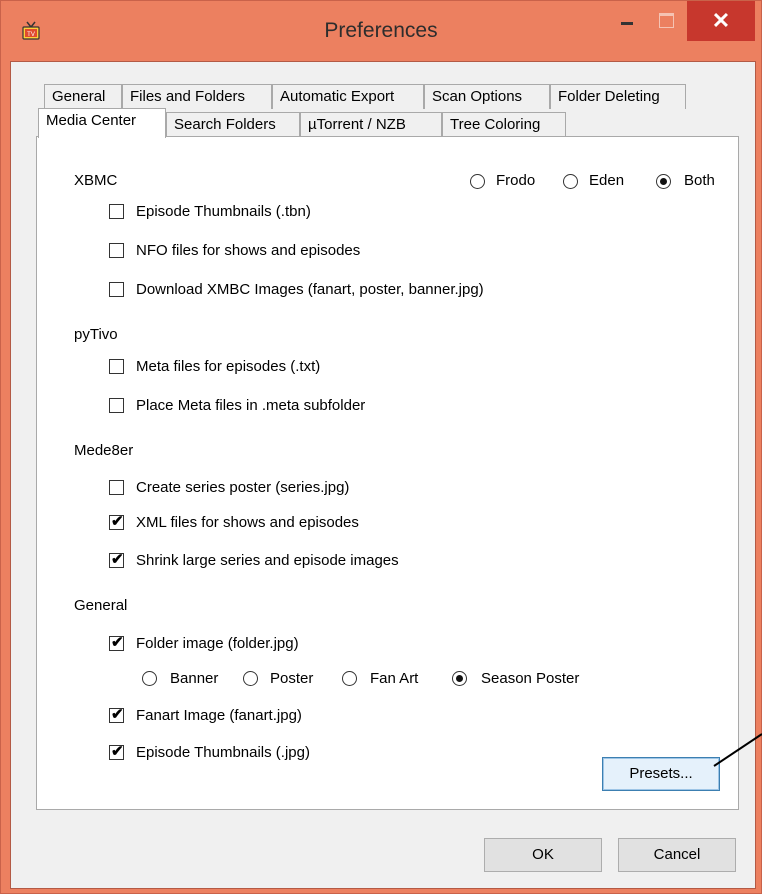 This screenshot has width=762, height=894. I want to click on checkbox-shrink-images-label: Shrink large series and episode images, so click(267, 560).